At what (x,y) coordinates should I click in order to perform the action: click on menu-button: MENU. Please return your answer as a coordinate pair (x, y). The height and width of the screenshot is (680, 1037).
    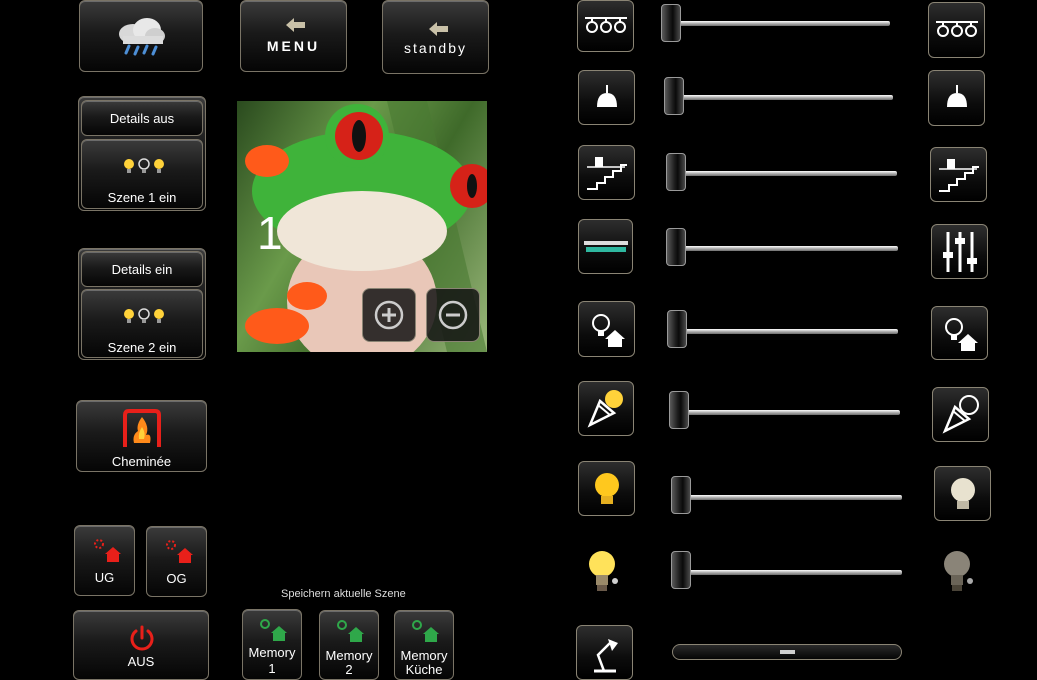
    Looking at the image, I should click on (293, 36).